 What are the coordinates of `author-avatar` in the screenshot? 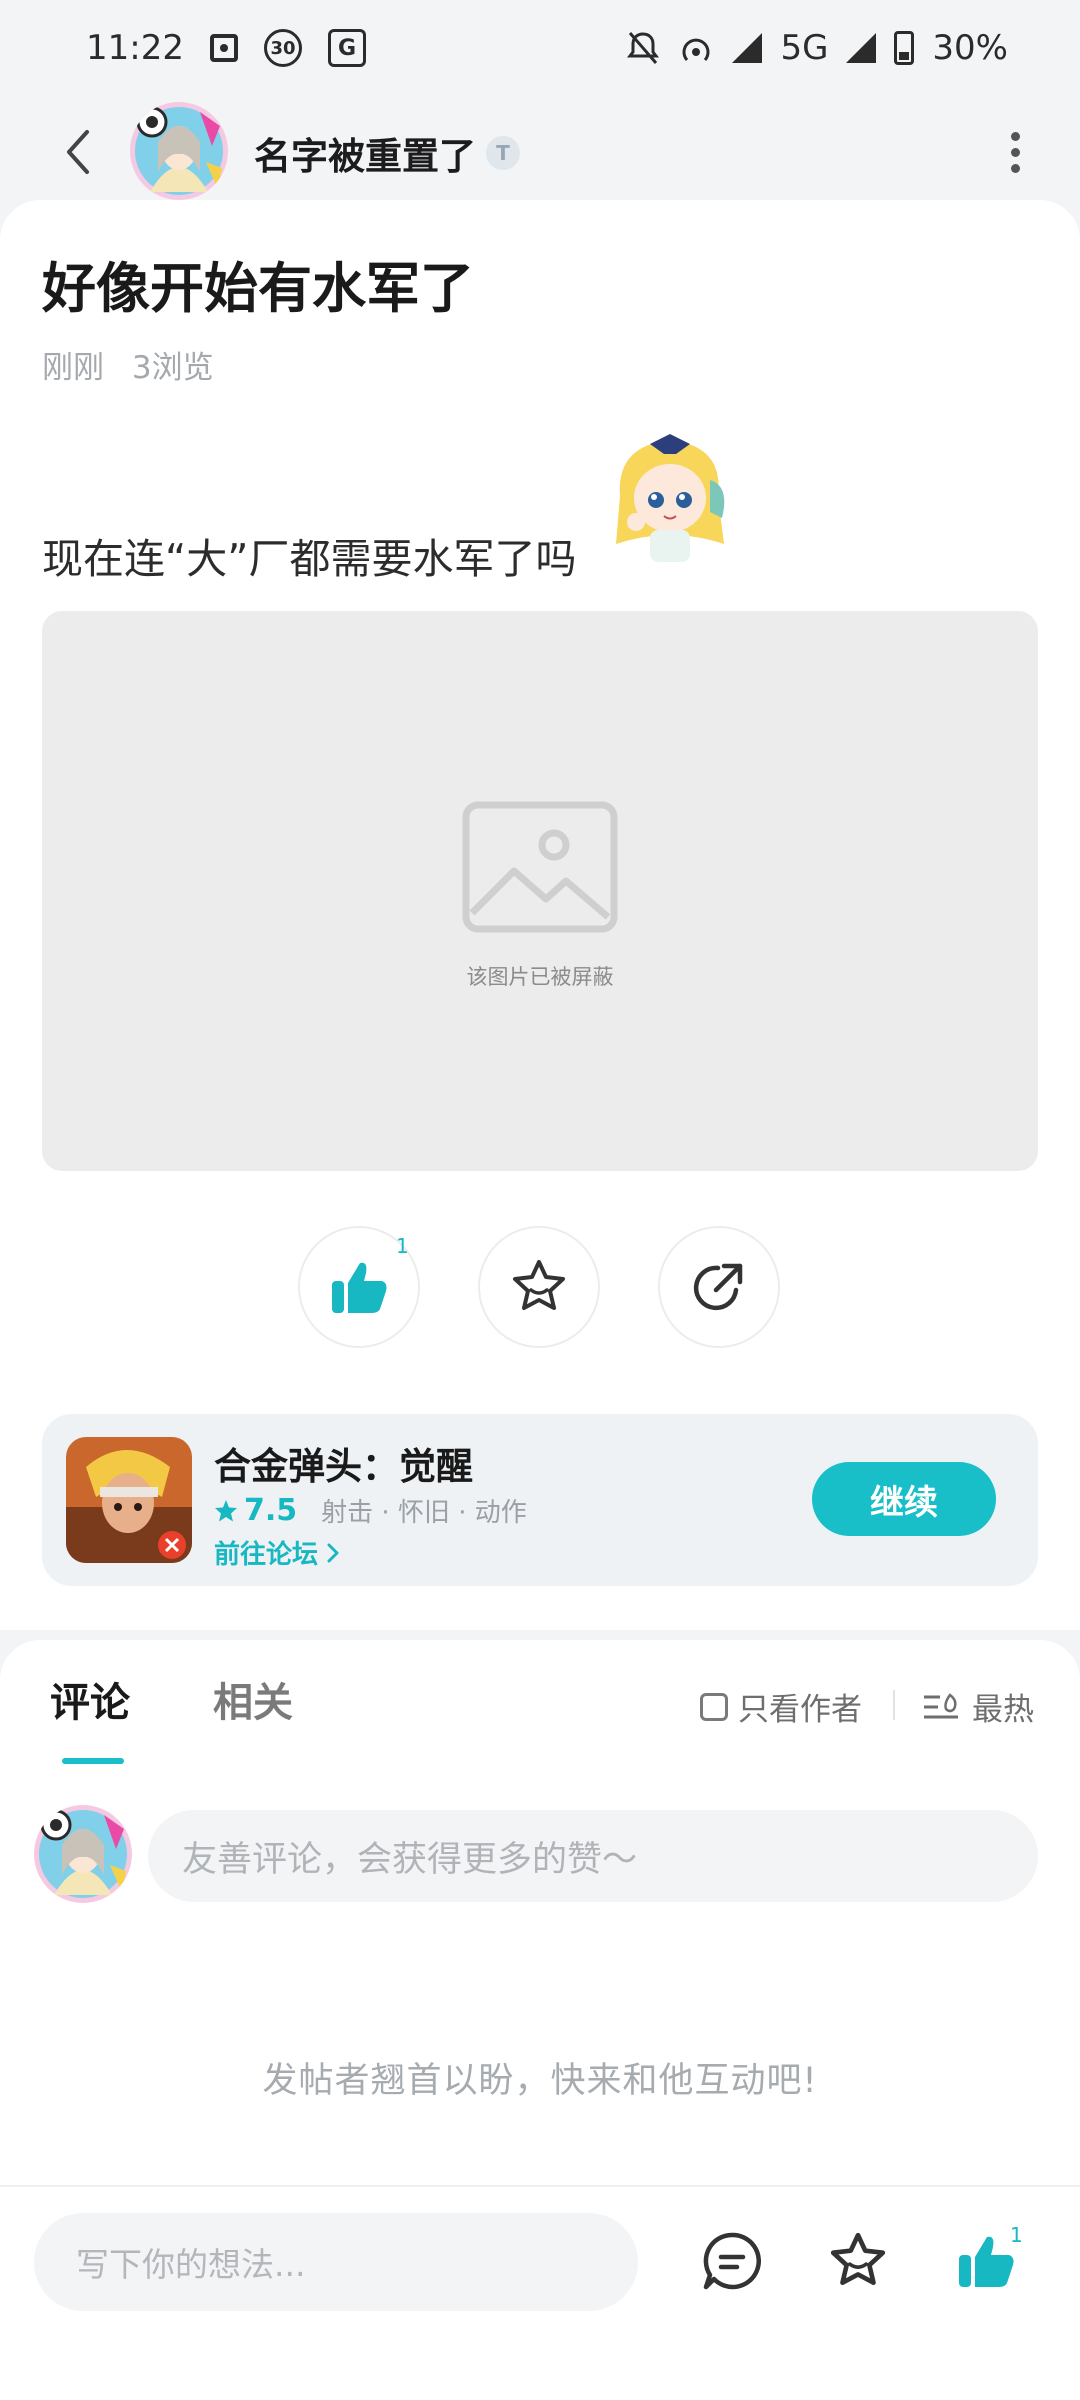 It's located at (179, 151).